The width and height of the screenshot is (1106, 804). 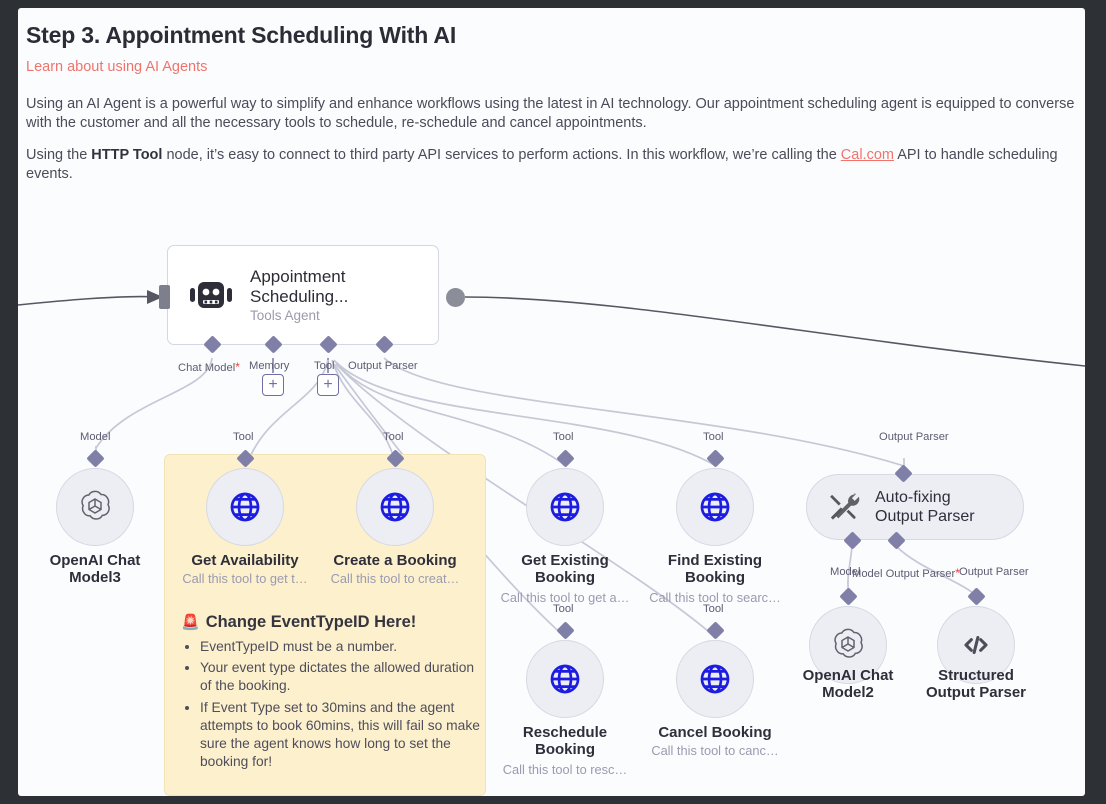 I want to click on port-label-tool-get-existing: Tool, so click(x=563, y=437).